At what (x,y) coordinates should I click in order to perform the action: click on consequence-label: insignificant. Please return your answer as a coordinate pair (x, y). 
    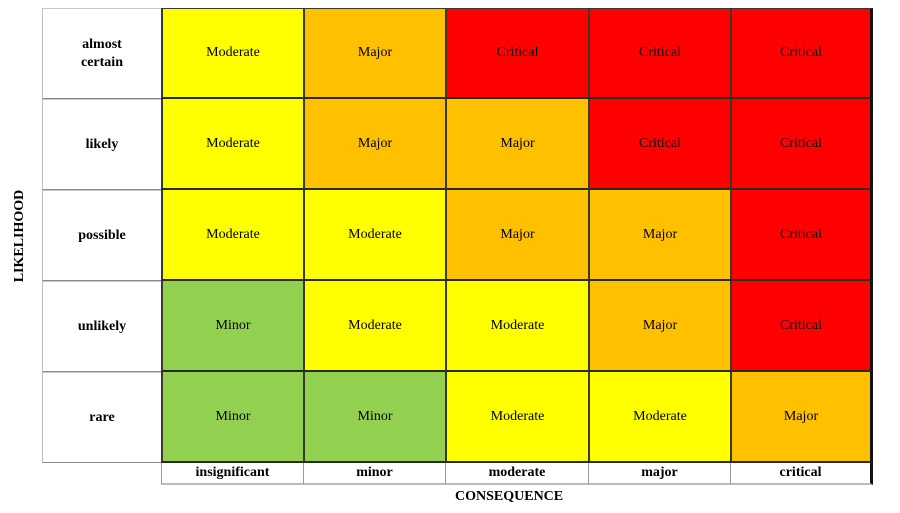
    Looking at the image, I should click on (232, 474).